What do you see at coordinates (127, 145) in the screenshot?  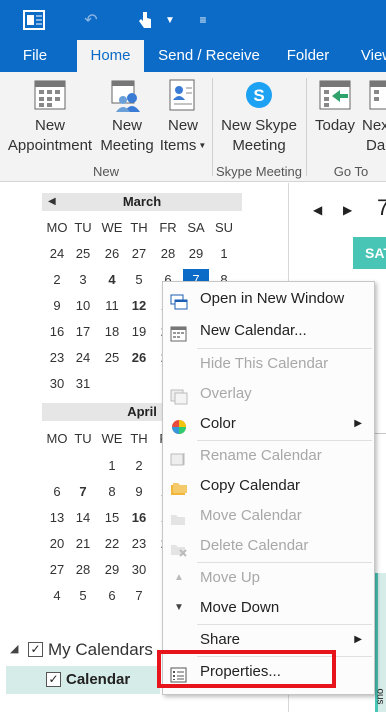 I see `new-meeting-label-2: Meeting` at bounding box center [127, 145].